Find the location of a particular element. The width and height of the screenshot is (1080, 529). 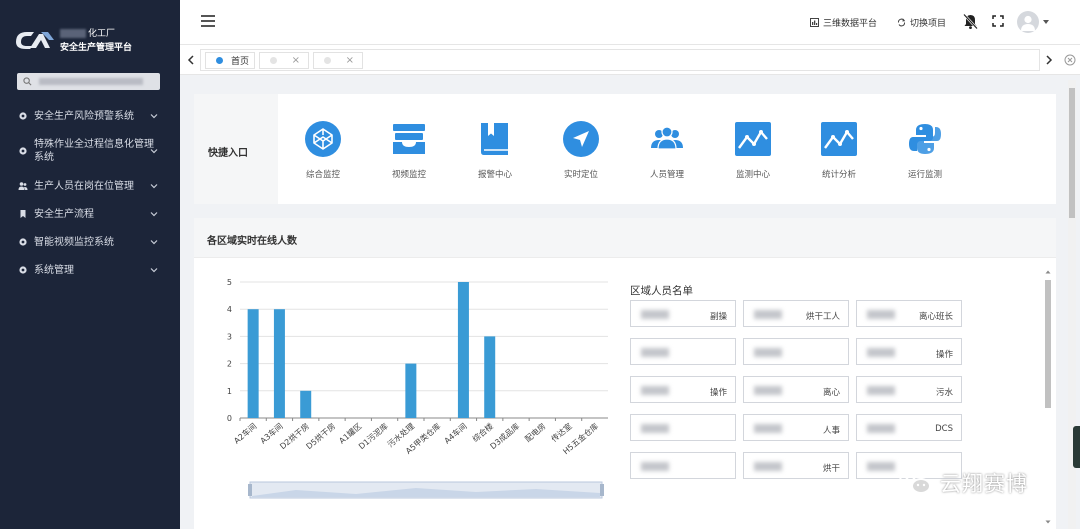

app-logo: 化工厂 安全生产管理平台 is located at coordinates (94, 40).